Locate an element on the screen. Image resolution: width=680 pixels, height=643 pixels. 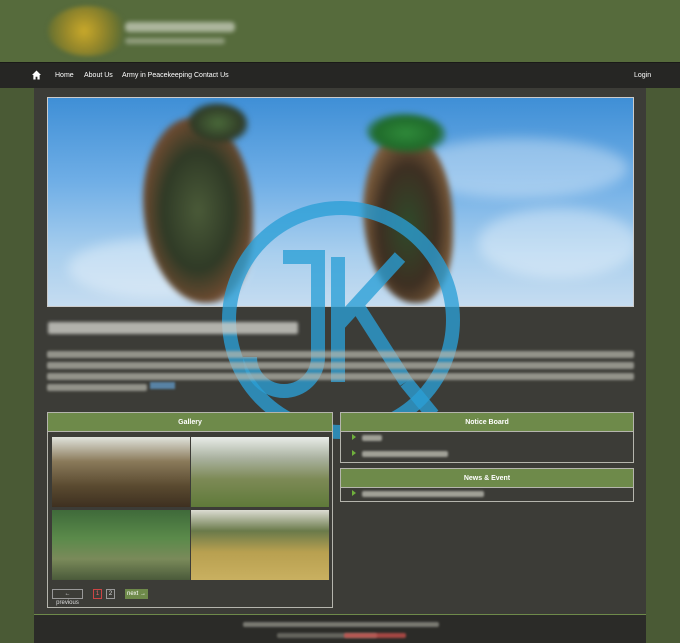
nav-contact-us: Contact Us is located at coordinates (211, 75).